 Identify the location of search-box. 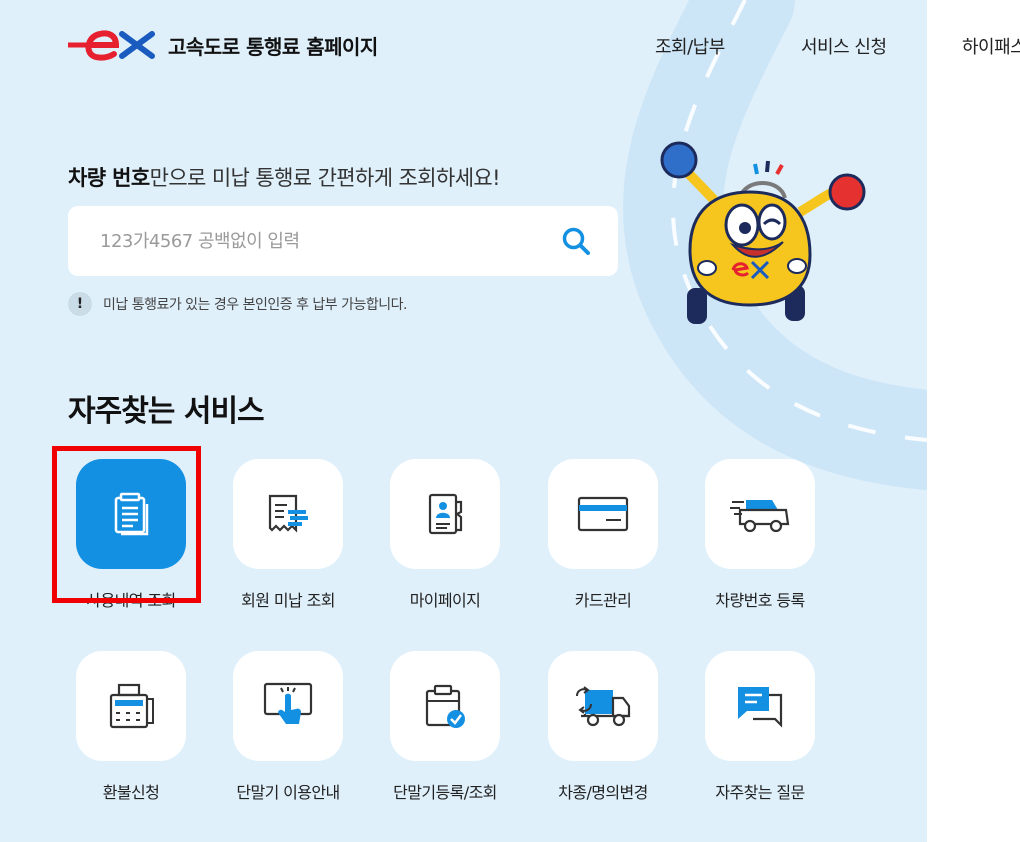
(343, 241).